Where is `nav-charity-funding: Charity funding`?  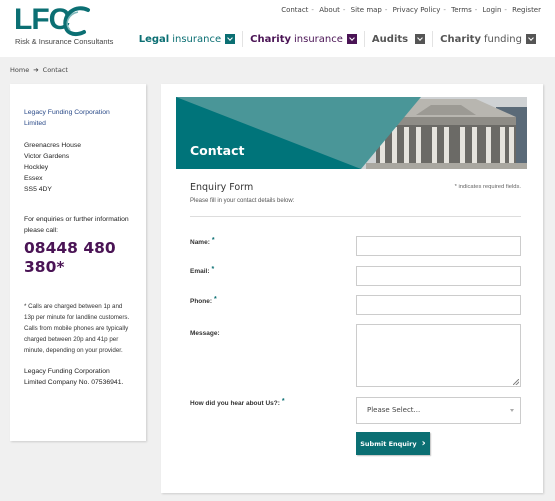 nav-charity-funding: Charity funding is located at coordinates (487, 39).